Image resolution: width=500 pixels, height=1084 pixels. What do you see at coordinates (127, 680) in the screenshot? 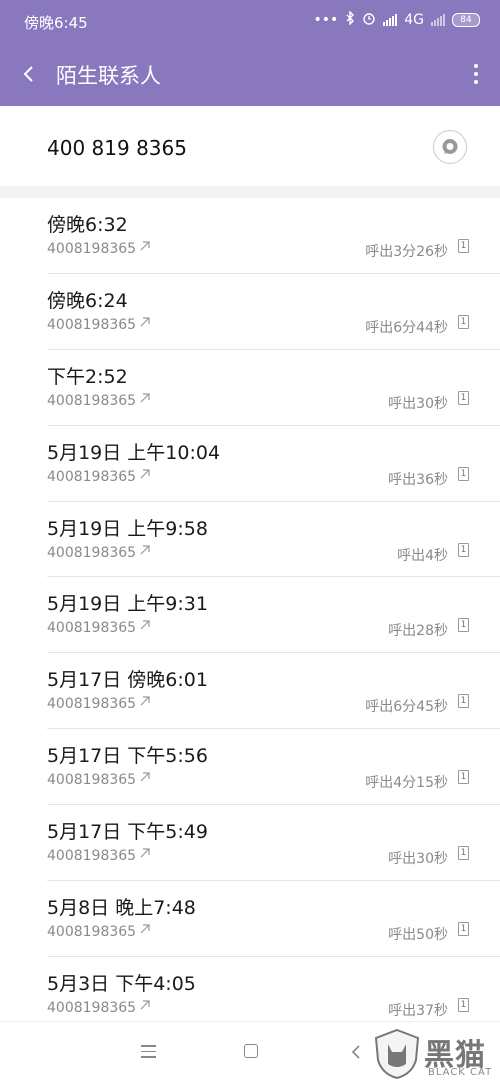
I see `call-datetime: 5月17日 傍晚6:01` at bounding box center [127, 680].